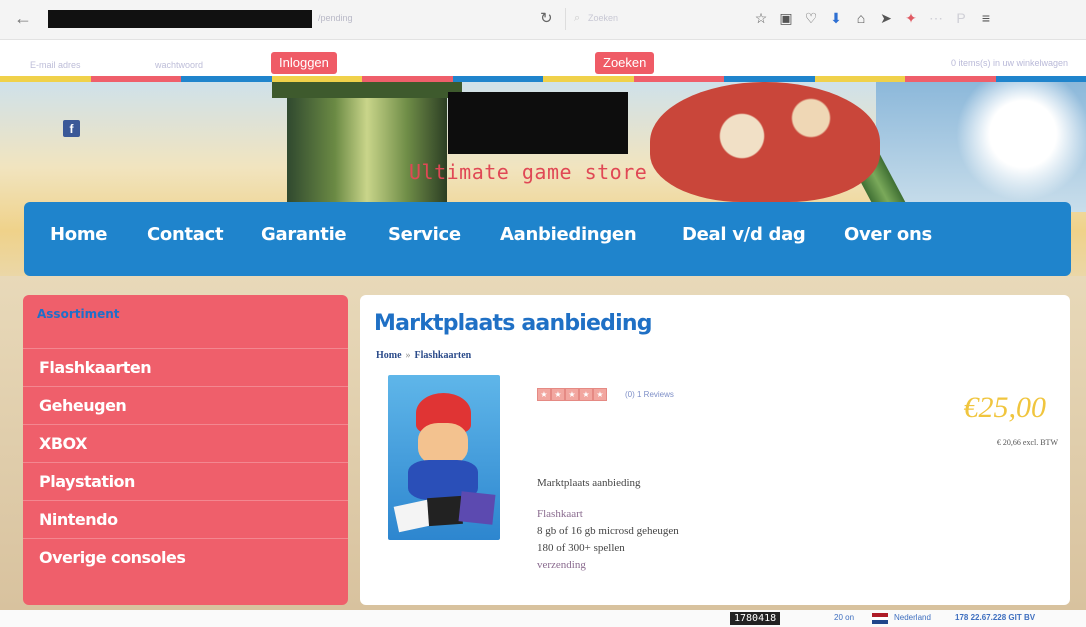  What do you see at coordinates (560, 514) in the screenshot?
I see `desc-type: Flashkaart` at bounding box center [560, 514].